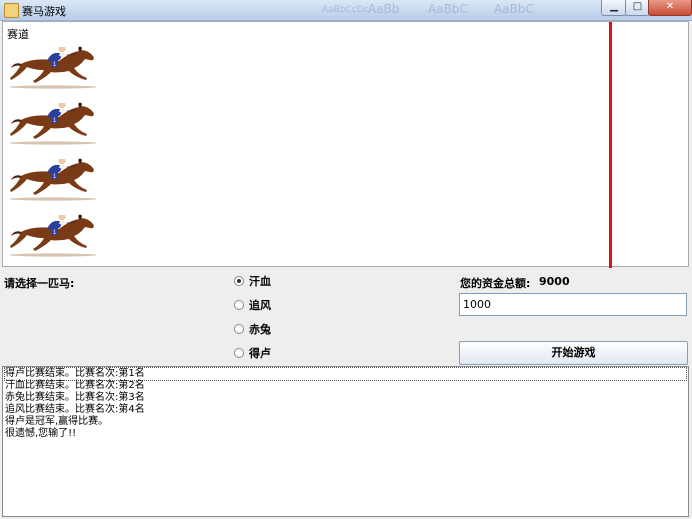 This screenshot has height=519, width=692. I want to click on horse-radio-2: 追风, so click(252, 305).